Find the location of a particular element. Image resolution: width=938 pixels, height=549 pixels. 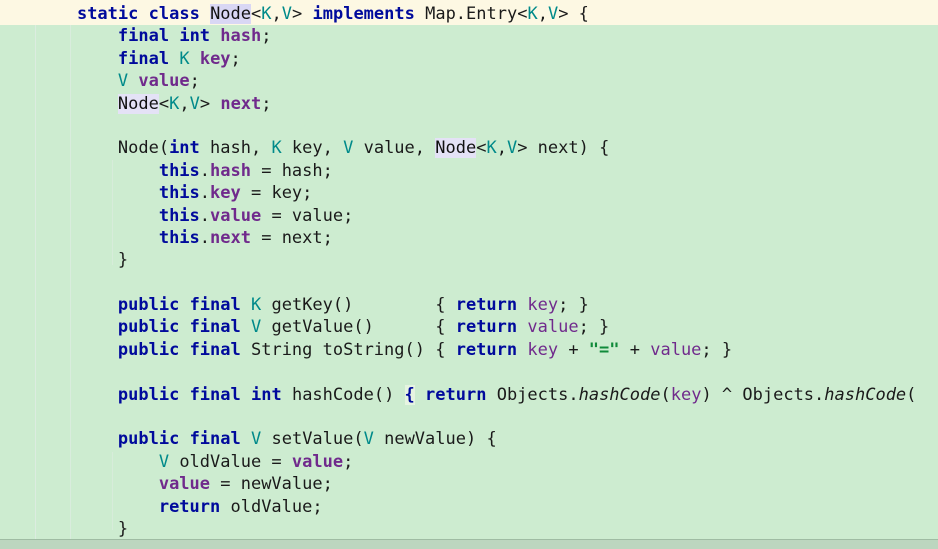

code-token: Map.Entry< is located at coordinates (471, 14).